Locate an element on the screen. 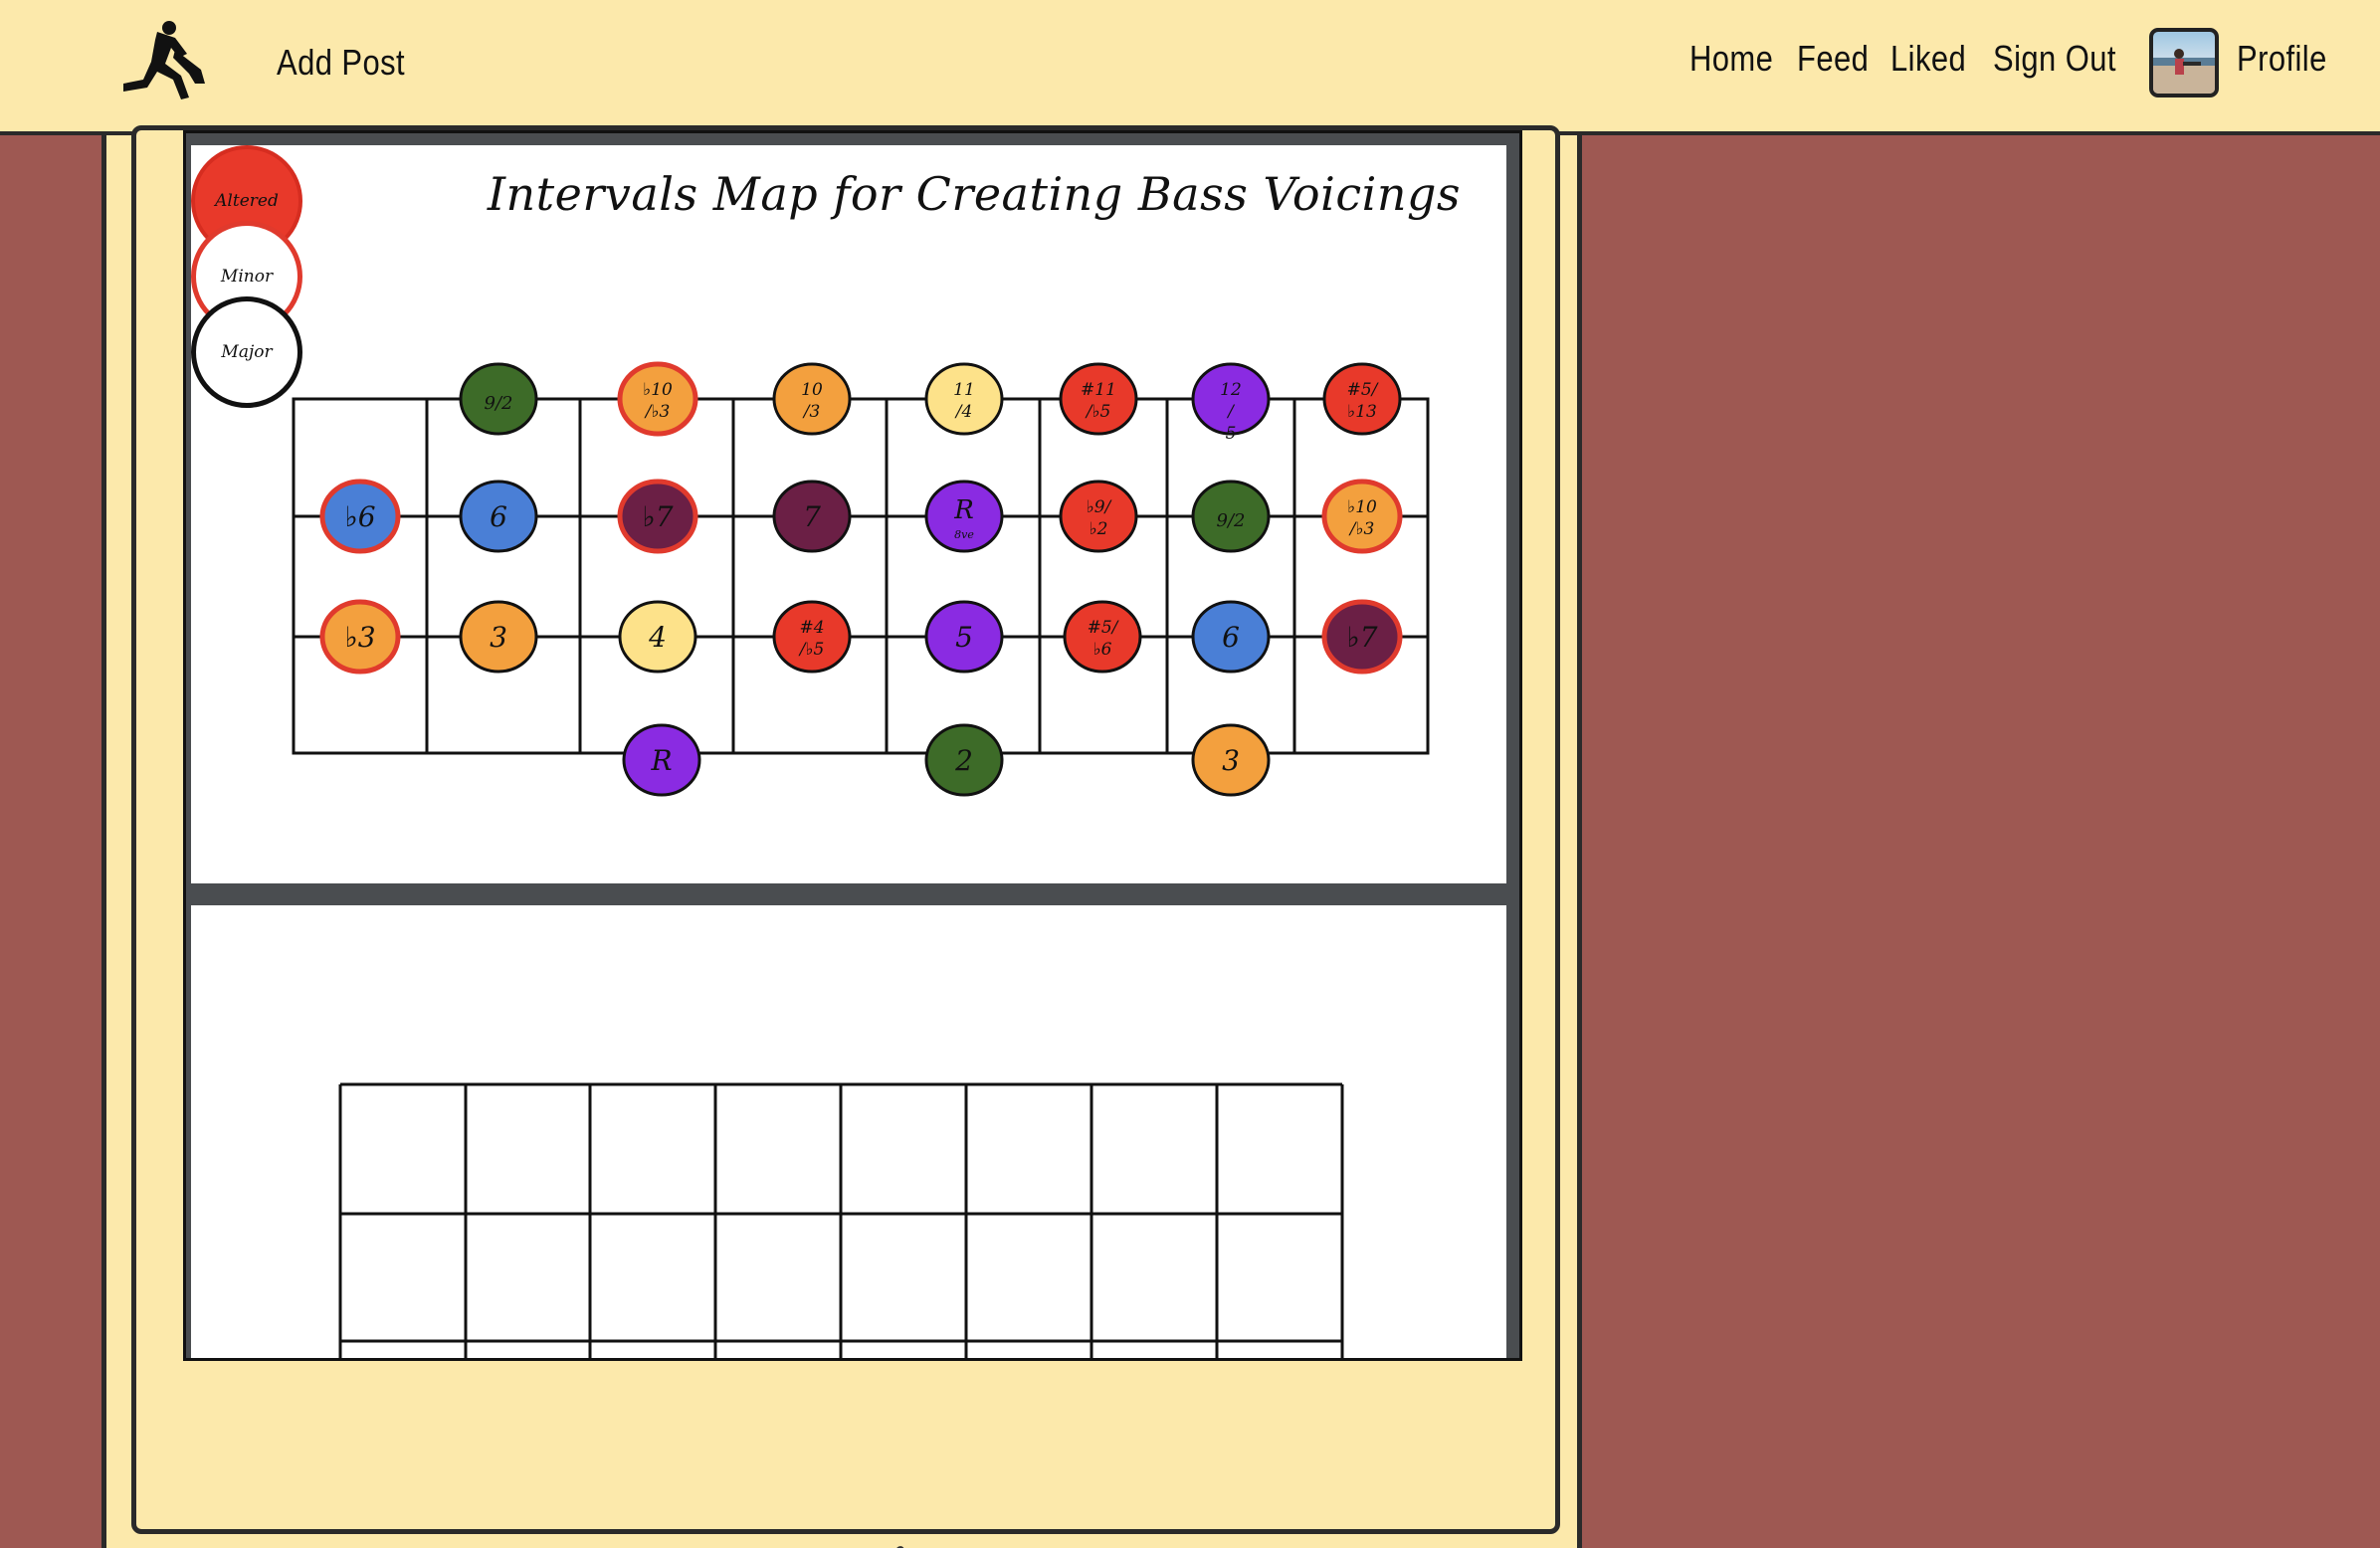  note-label: R is located at coordinates (661, 760).